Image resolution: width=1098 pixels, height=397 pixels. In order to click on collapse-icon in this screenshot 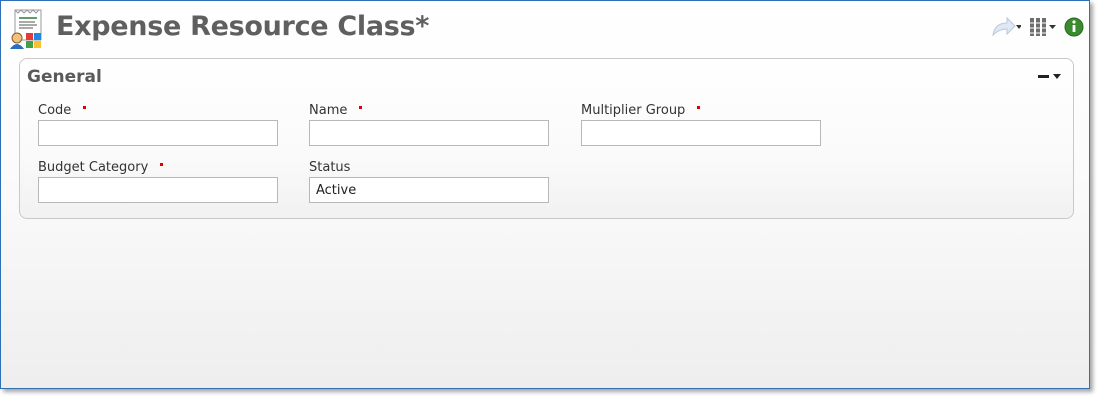, I will do `click(1050, 76)`.